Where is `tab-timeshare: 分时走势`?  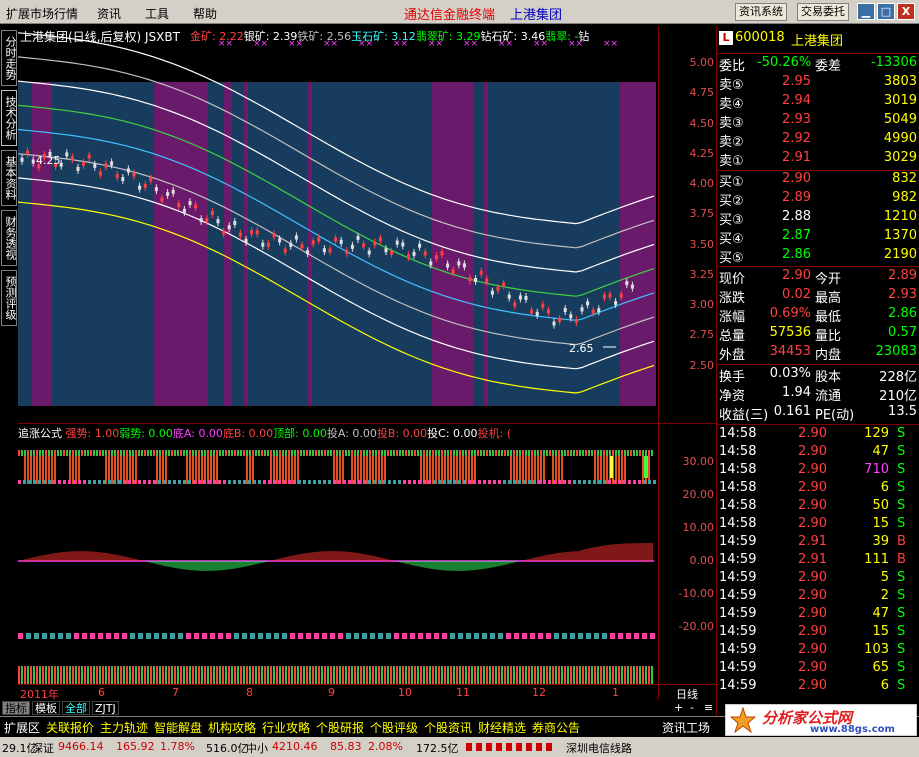 tab-timeshare: 分时走势 is located at coordinates (9, 58).